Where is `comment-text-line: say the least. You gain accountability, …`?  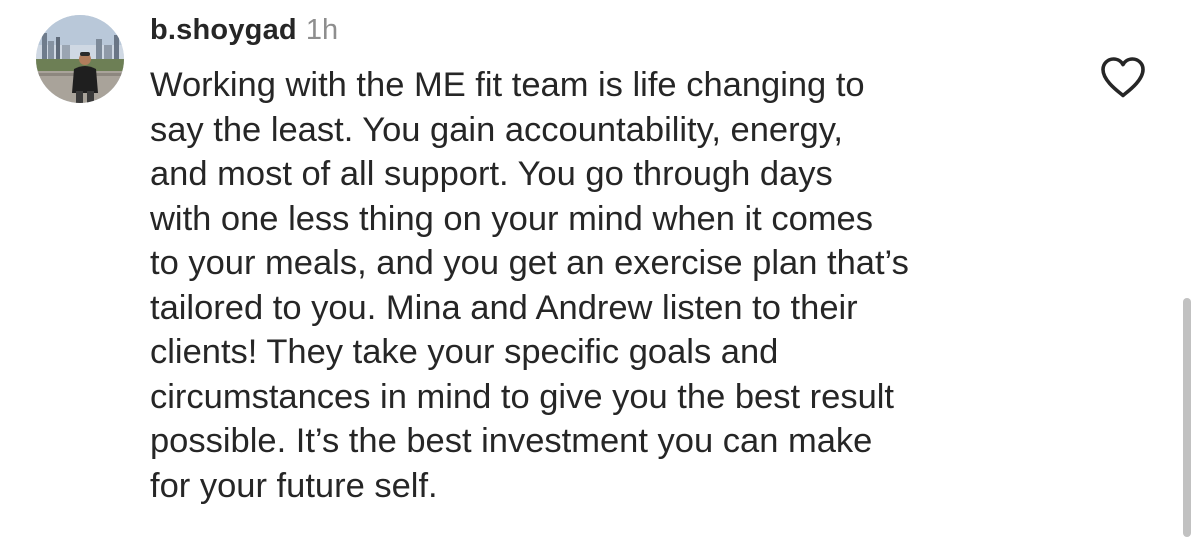 comment-text-line: say the least. You gain accountability, … is located at coordinates (497, 129).